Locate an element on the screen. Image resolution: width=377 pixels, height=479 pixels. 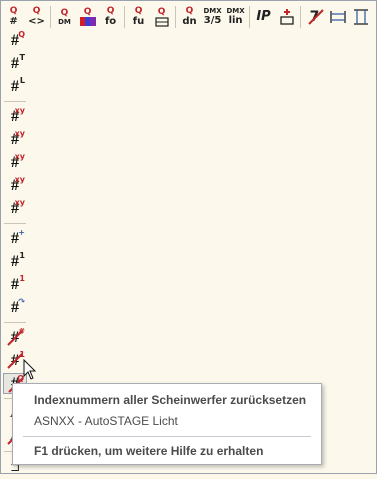
delete-number-button: 7 is located at coordinates (314, 17).